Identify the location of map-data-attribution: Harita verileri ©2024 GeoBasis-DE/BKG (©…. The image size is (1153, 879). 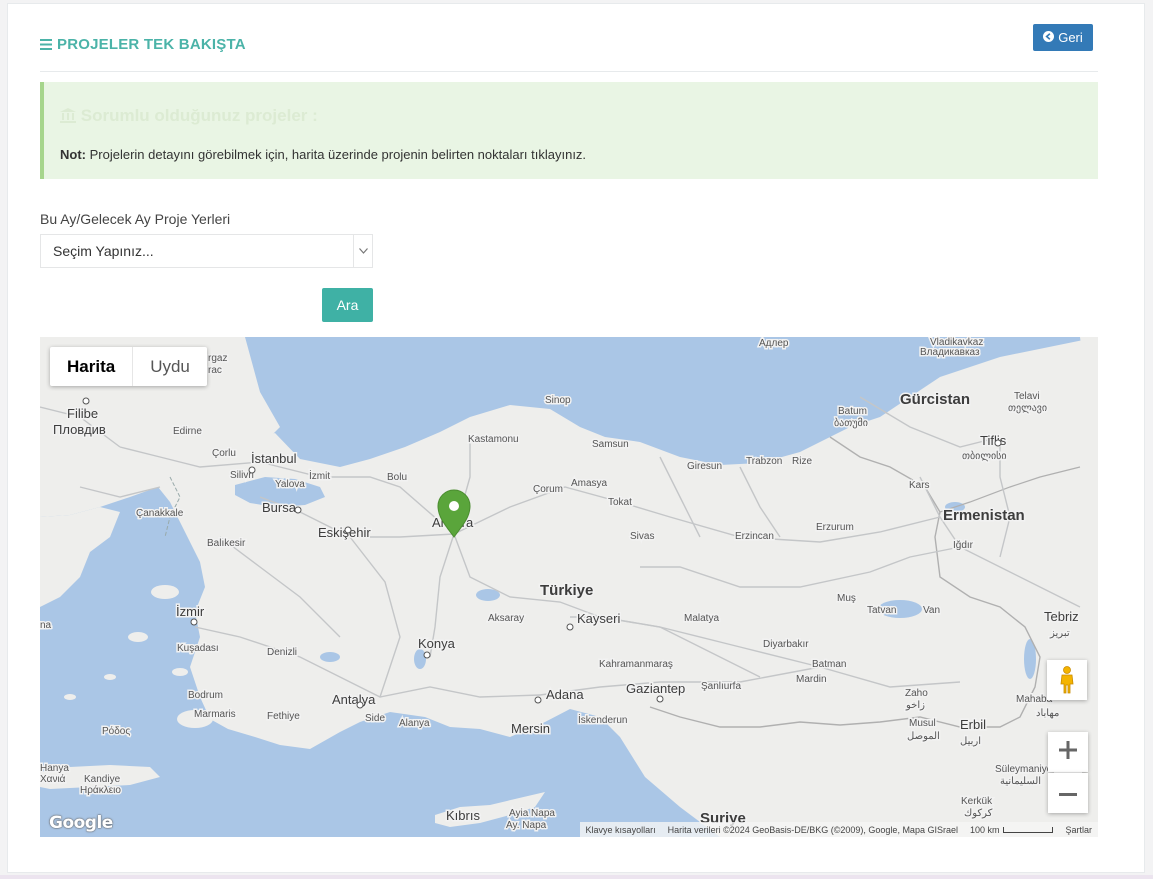
(812, 829).